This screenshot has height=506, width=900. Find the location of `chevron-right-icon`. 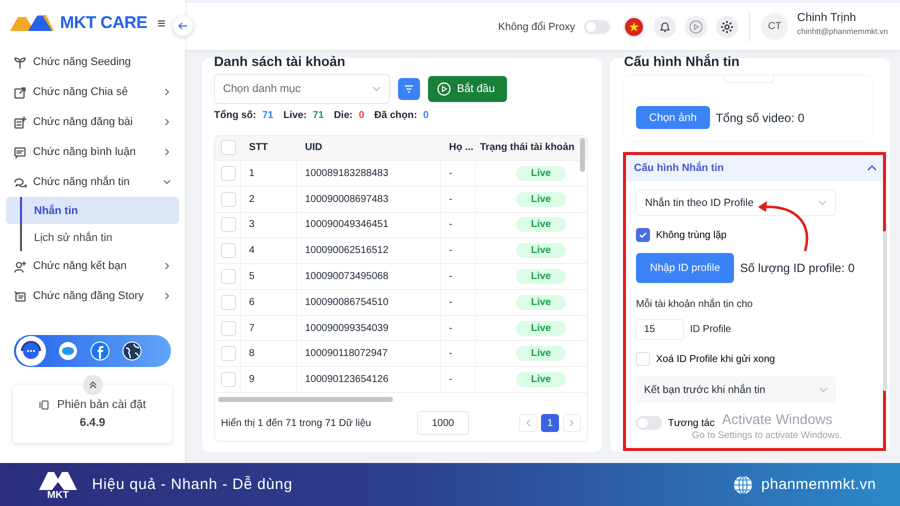

chevron-right-icon is located at coordinates (572, 423).